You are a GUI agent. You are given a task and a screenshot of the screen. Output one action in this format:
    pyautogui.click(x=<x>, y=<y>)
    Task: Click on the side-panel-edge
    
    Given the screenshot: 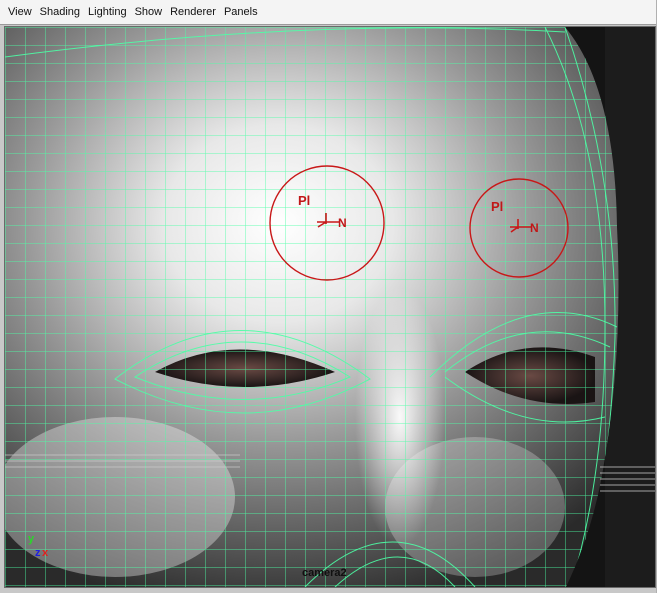 What is the action you would take?
    pyautogui.click(x=660, y=296)
    